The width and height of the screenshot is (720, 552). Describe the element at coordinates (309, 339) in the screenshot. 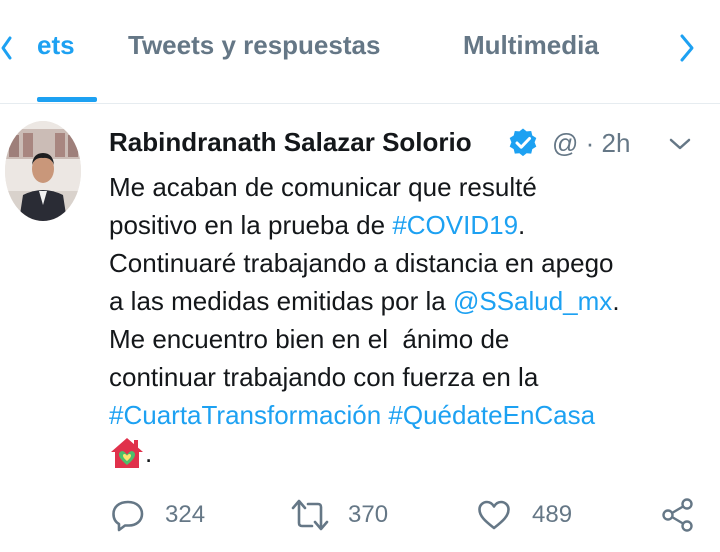

I see `text-segment: Me encuentro bien en el ánimo de` at that location.